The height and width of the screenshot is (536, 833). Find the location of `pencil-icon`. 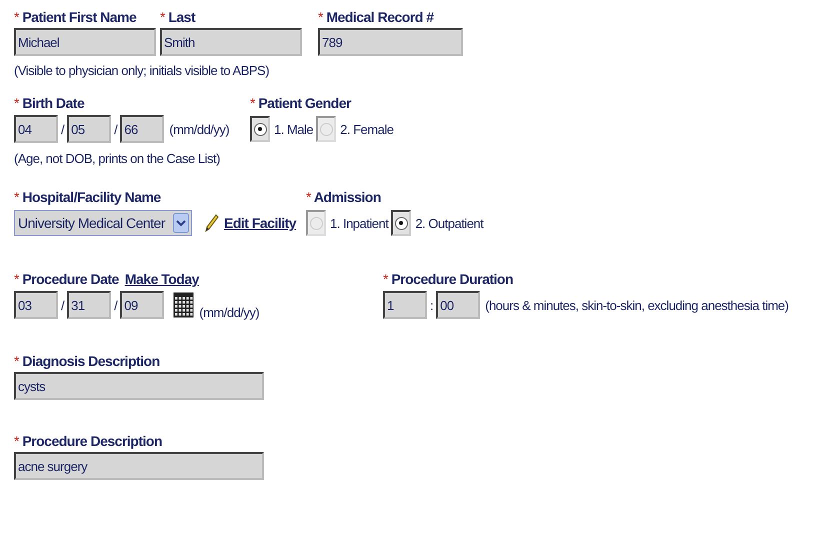

pencil-icon is located at coordinates (211, 223).